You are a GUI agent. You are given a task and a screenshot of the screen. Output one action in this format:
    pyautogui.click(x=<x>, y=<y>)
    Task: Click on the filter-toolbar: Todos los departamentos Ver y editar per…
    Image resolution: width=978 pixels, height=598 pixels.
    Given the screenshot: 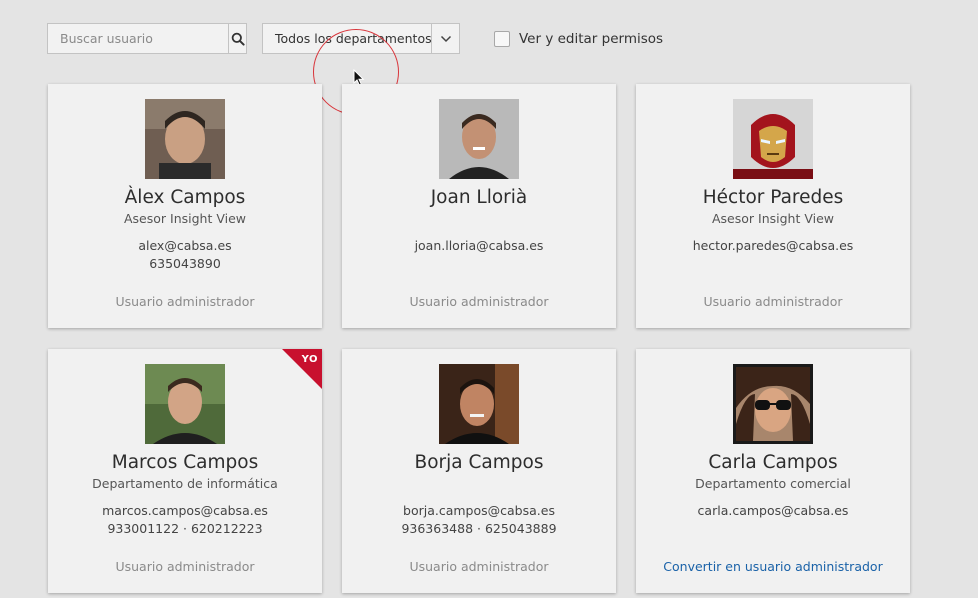 What is the action you would take?
    pyautogui.click(x=355, y=38)
    